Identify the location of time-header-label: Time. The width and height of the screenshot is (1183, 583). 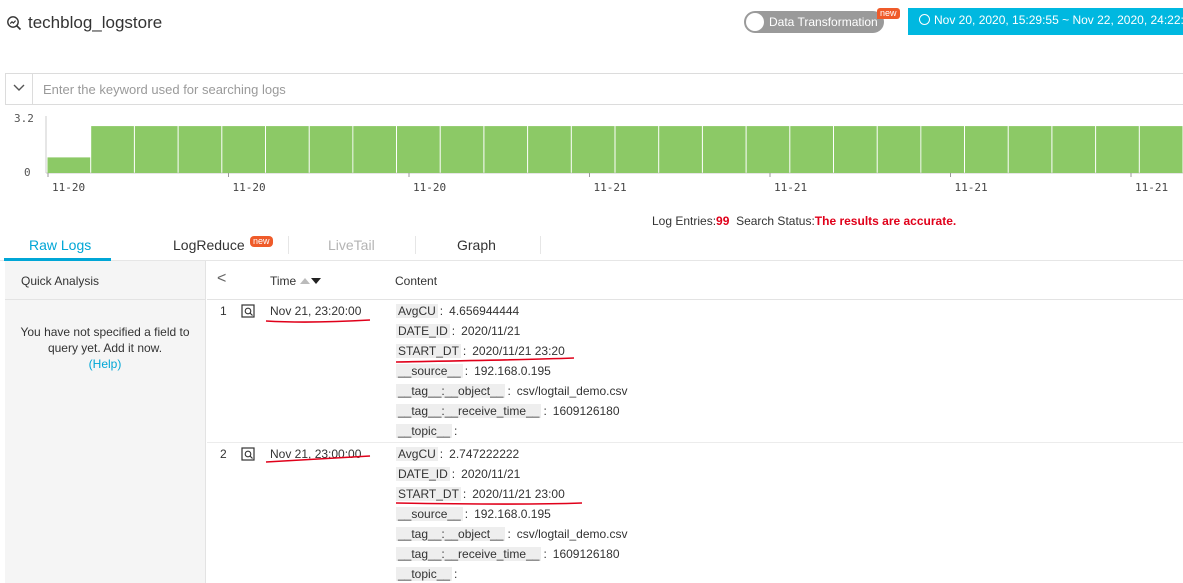
(283, 281).